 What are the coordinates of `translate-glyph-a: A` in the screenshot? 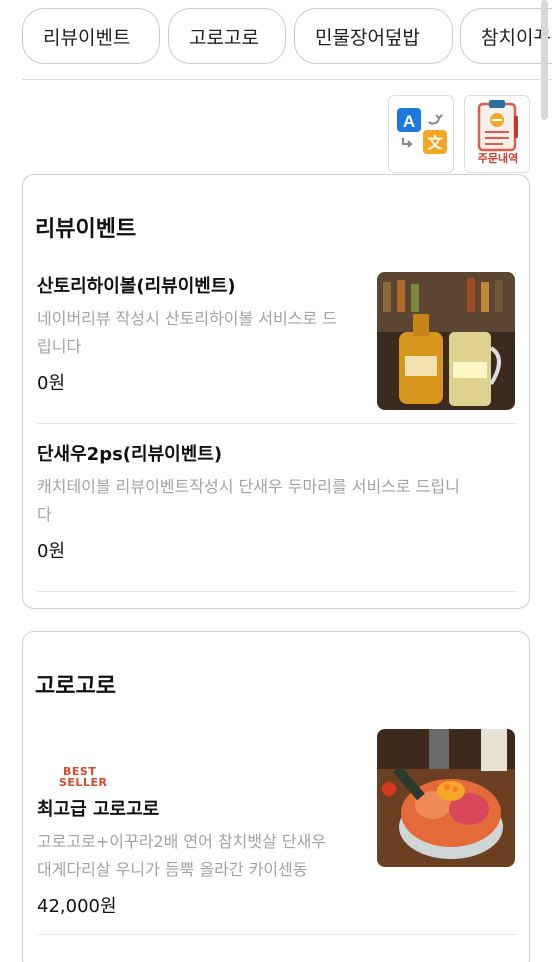 It's located at (409, 121).